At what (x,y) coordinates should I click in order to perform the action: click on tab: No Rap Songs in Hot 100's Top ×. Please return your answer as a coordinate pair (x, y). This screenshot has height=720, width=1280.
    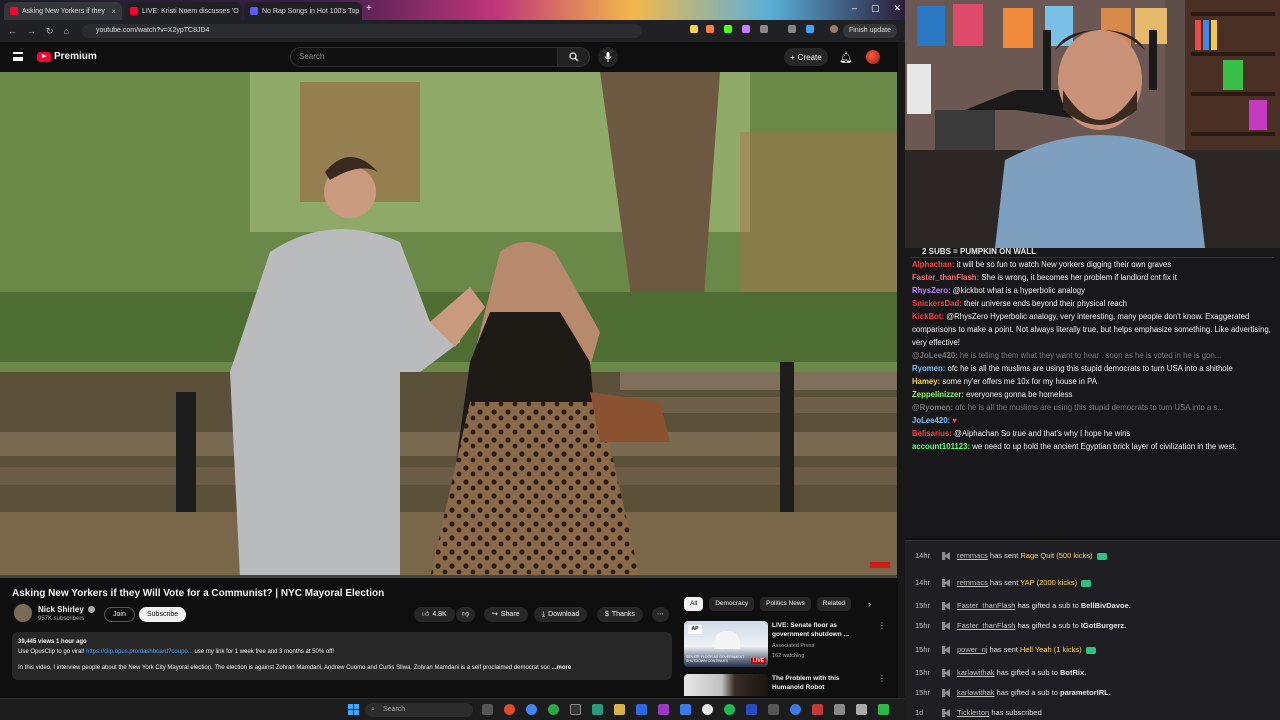
    Looking at the image, I should click on (303, 11).